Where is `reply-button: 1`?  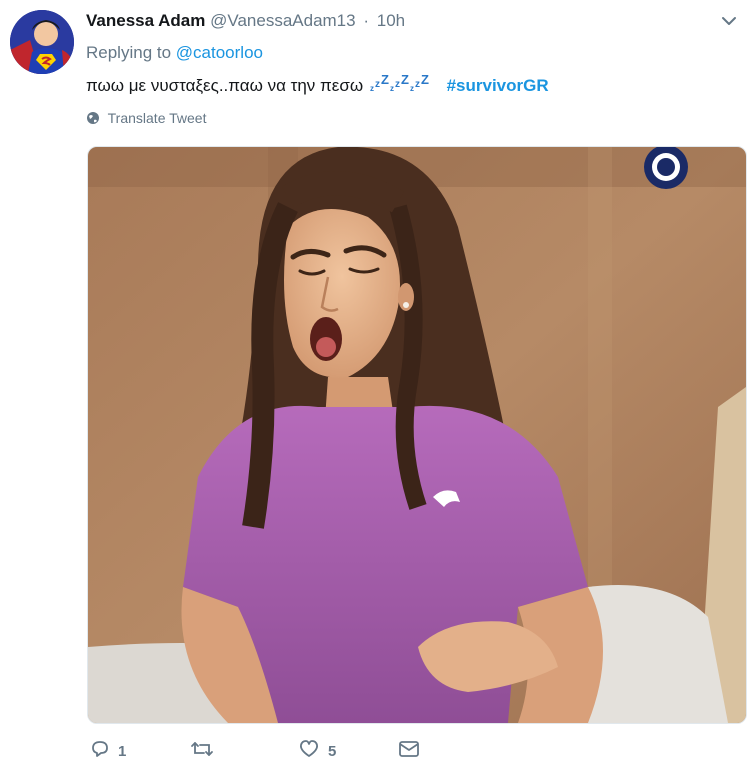 reply-button: 1 is located at coordinates (108, 751).